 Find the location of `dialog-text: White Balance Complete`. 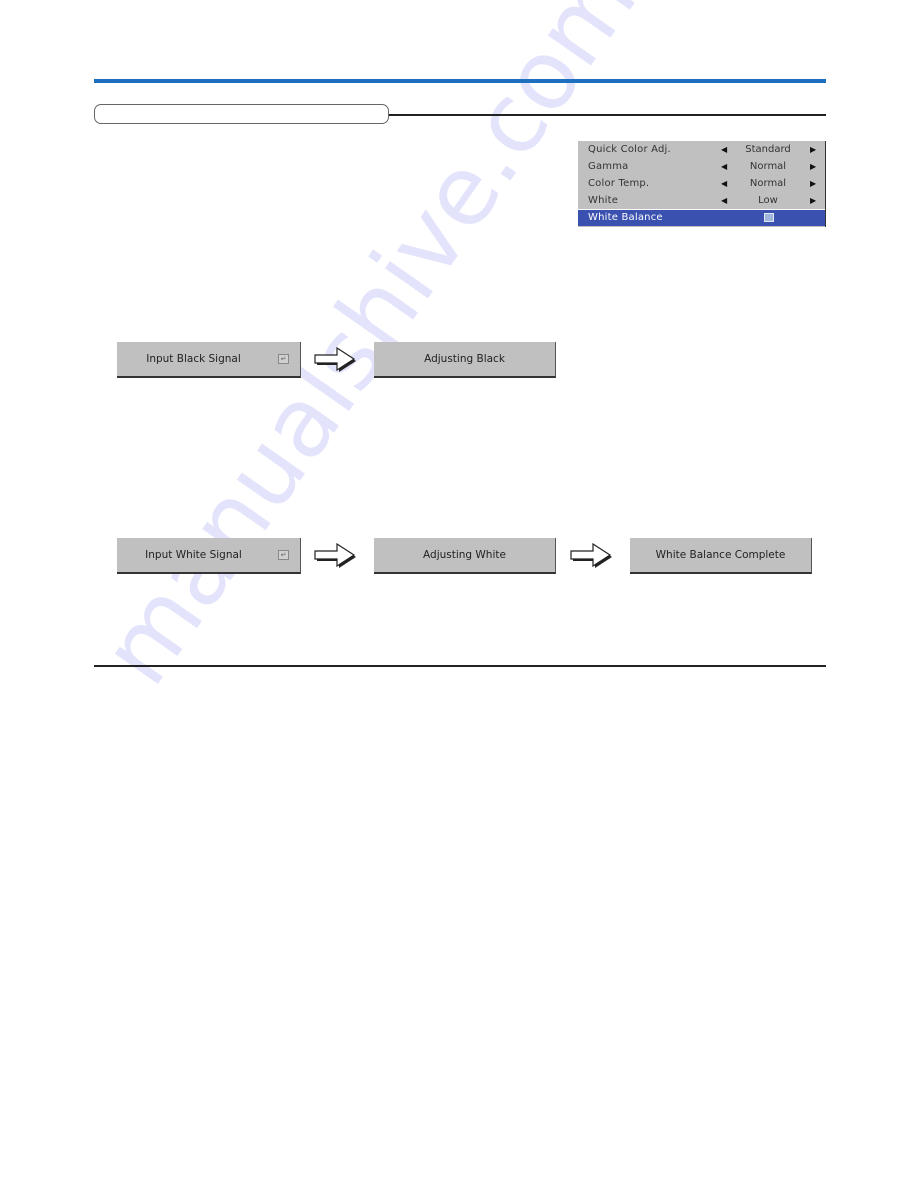

dialog-text: White Balance Complete is located at coordinates (720, 555).